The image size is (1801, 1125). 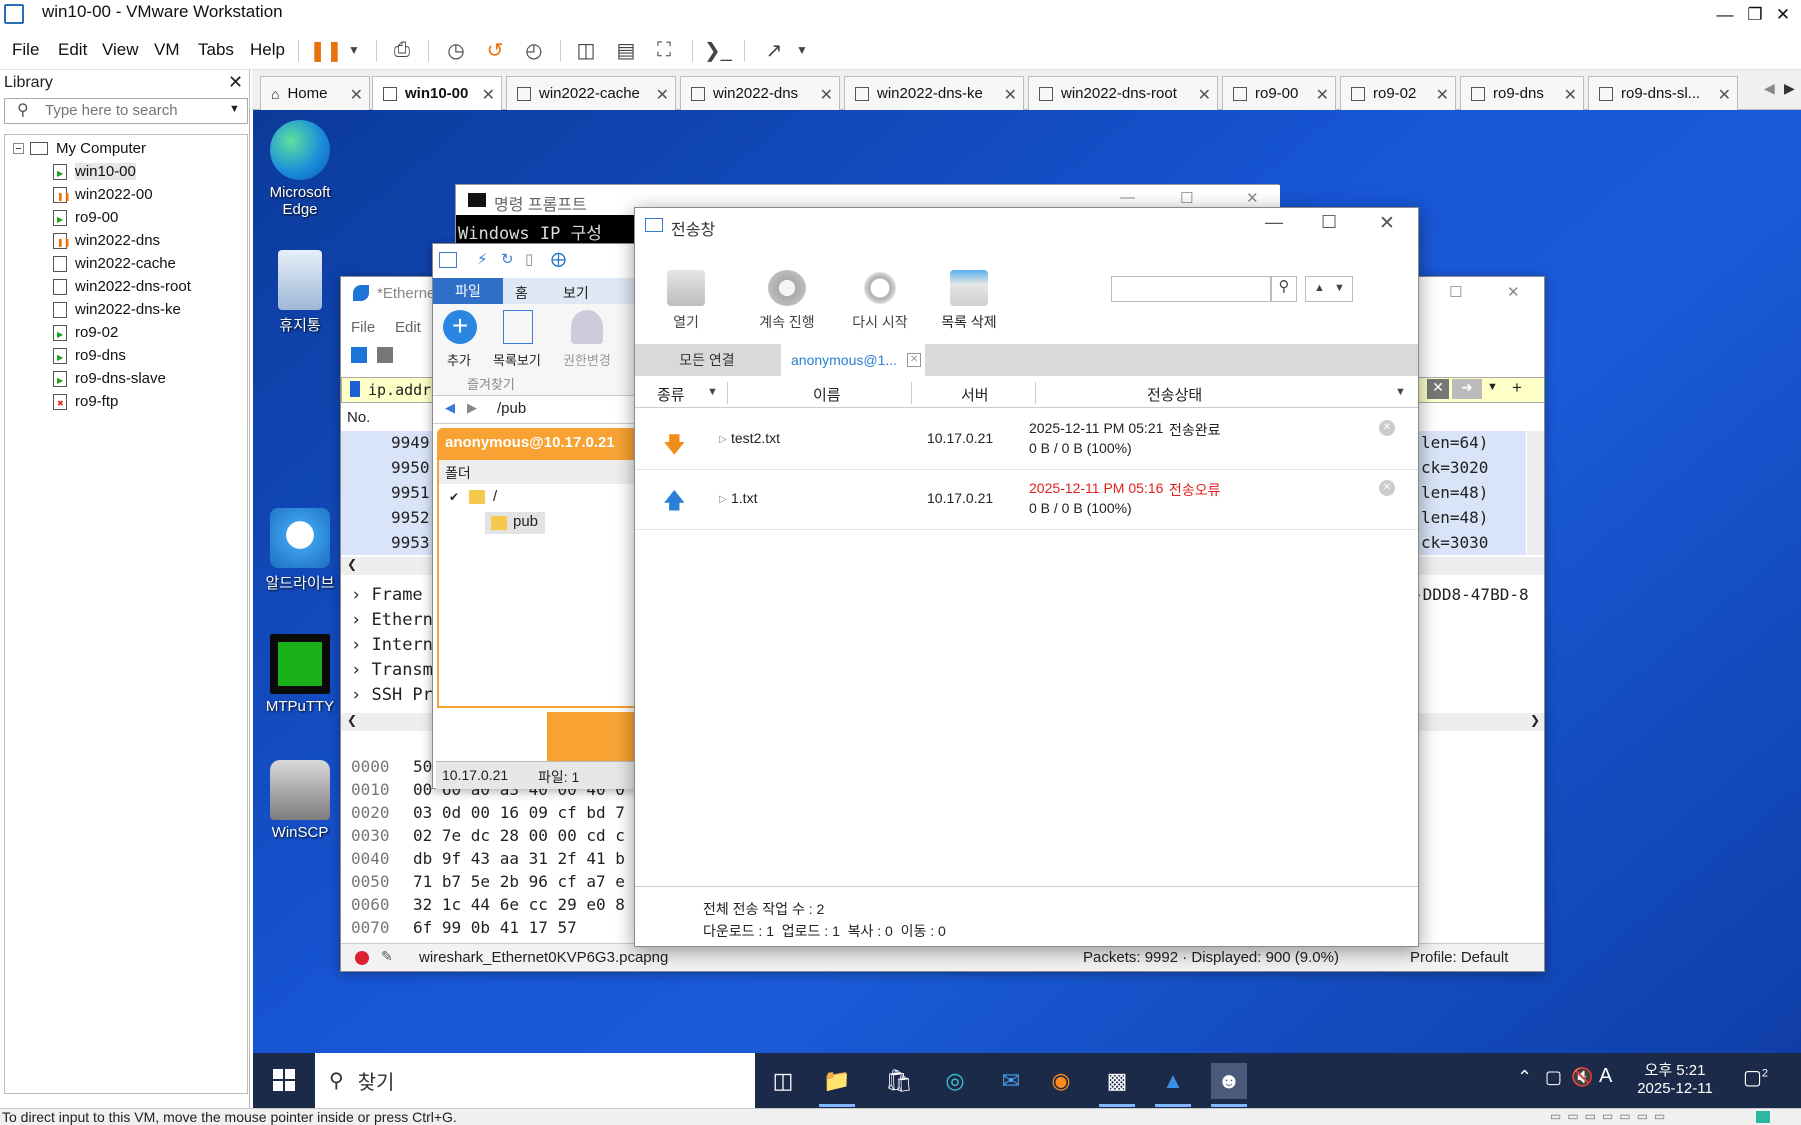 What do you see at coordinates (125, 332) in the screenshot?
I see `tree-item-vm: ▶ ro9-02` at bounding box center [125, 332].